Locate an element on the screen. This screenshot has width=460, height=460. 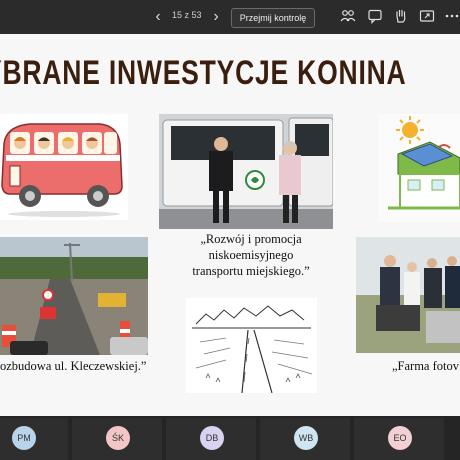
participant-tile: WB is located at coordinates (305, 439).